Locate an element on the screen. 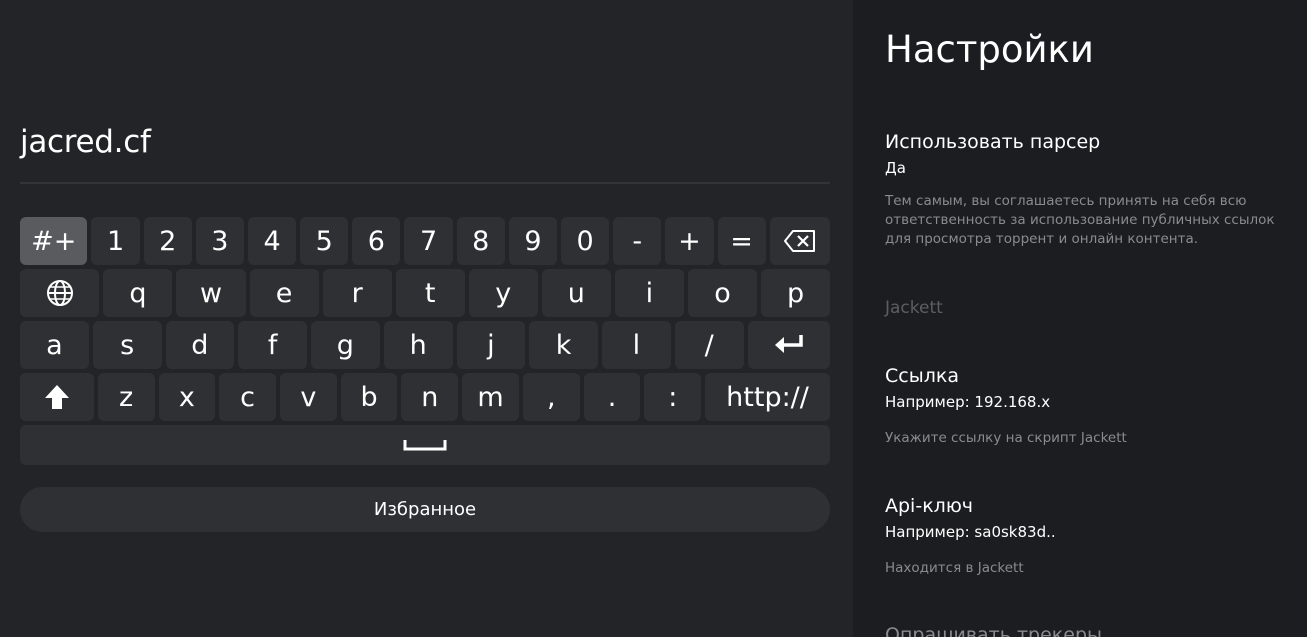  key-period: . is located at coordinates (612, 397).